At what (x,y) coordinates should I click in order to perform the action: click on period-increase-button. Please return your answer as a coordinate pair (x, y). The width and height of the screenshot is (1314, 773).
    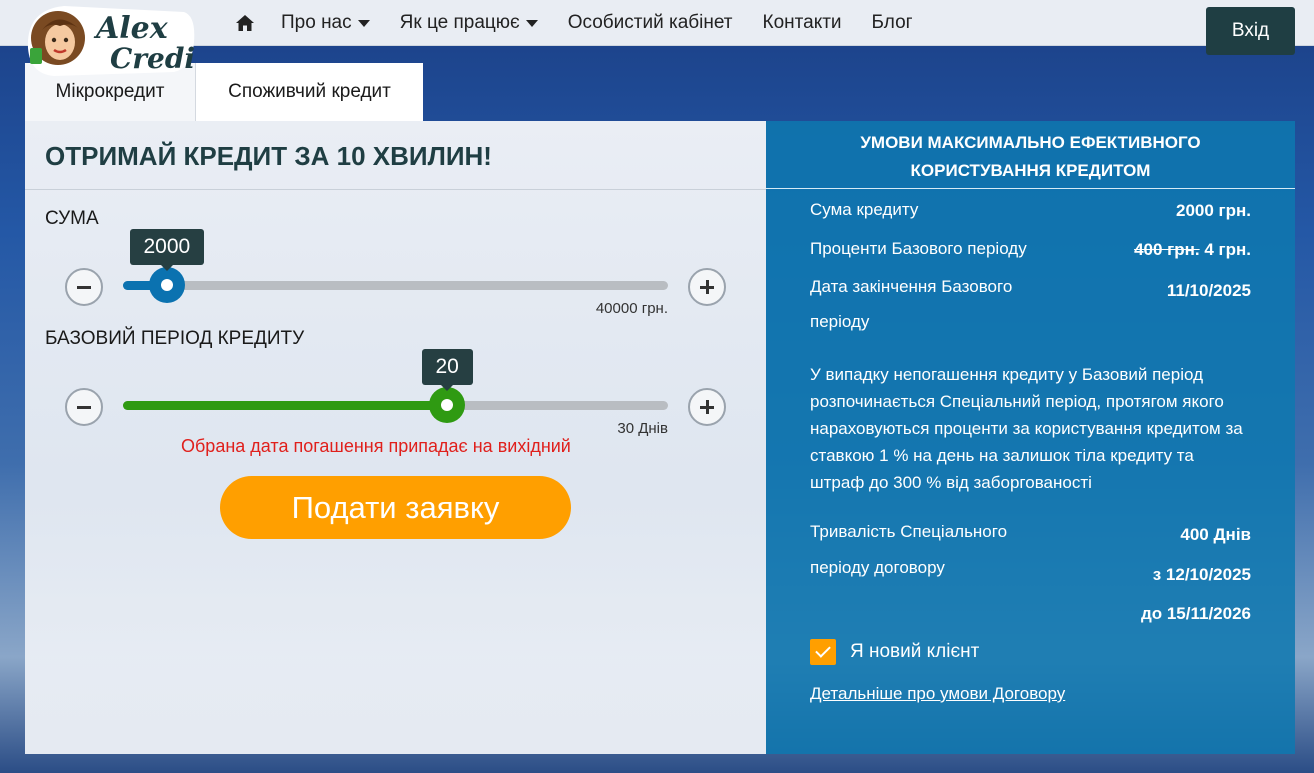
    Looking at the image, I should click on (707, 407).